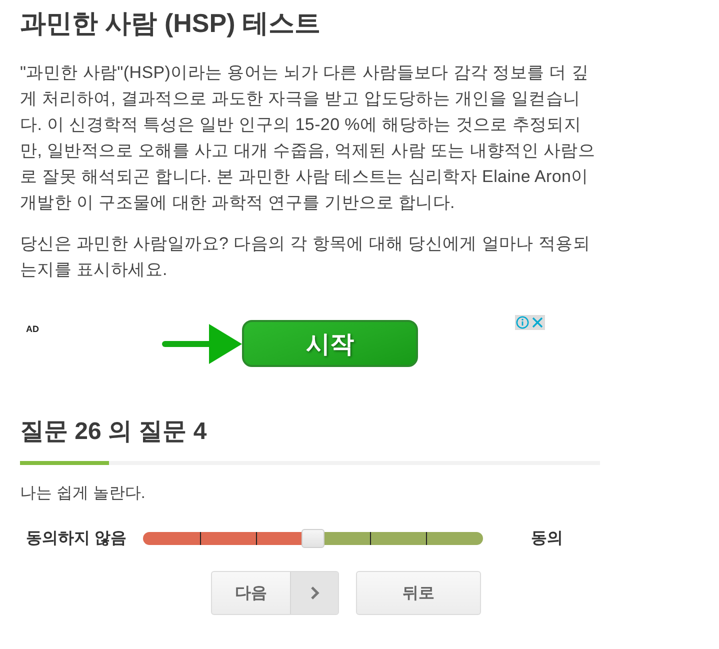 This screenshot has width=719, height=649. I want to click on arrow-icon, so click(202, 344).